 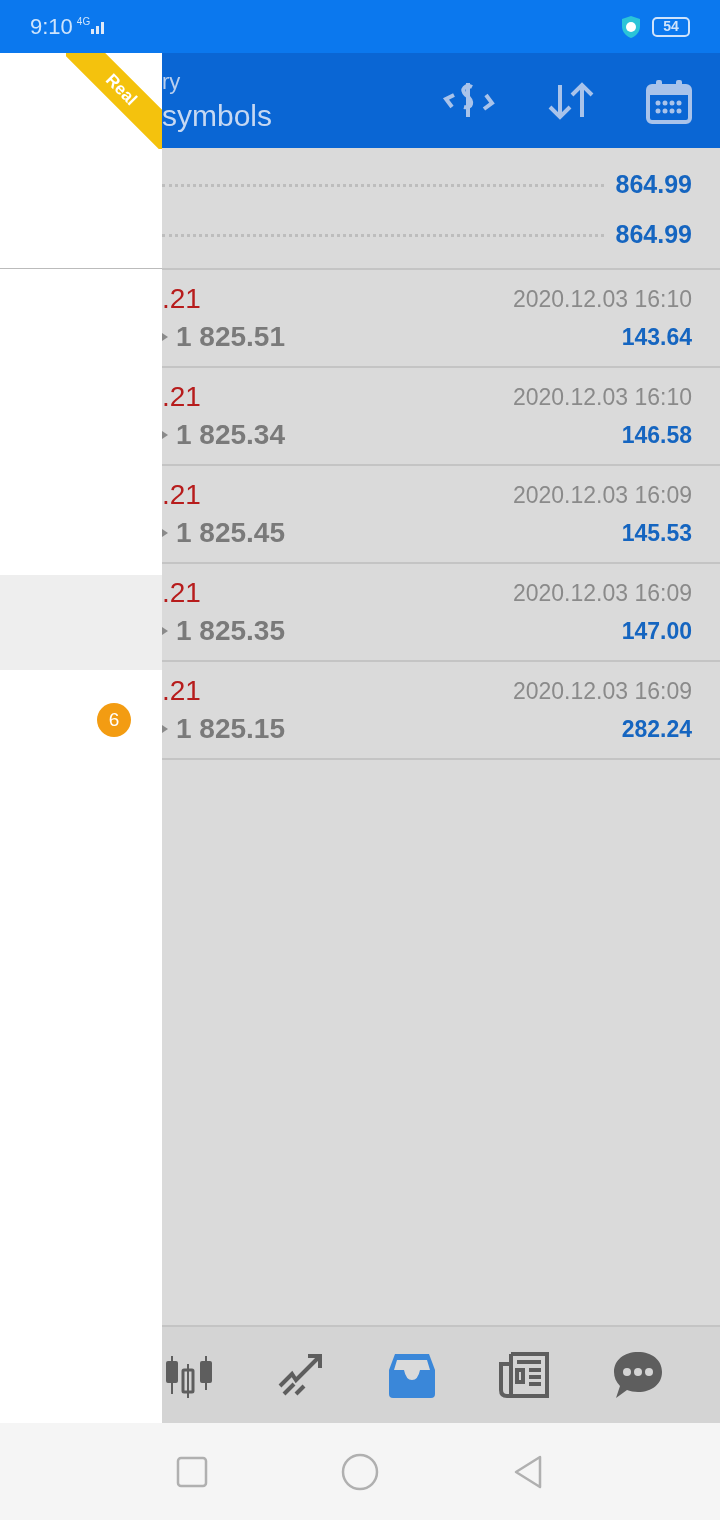 I want to click on inbox-icon, so click(x=412, y=1375).